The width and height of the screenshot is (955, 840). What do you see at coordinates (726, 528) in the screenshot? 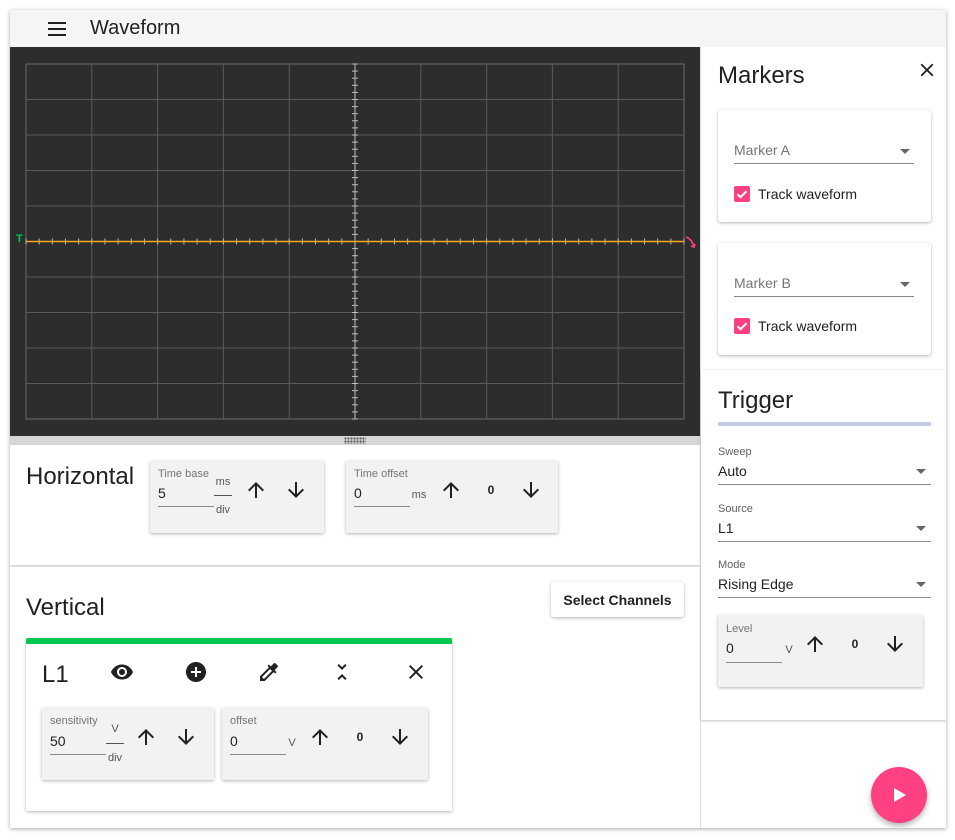
I see `source-select: L1` at bounding box center [726, 528].